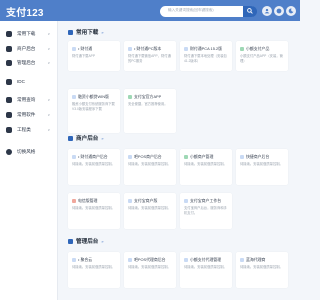 The width and height of the screenshot is (320, 300). I want to click on sidebar-item-software: 常用软件 ∨, so click(31, 114).